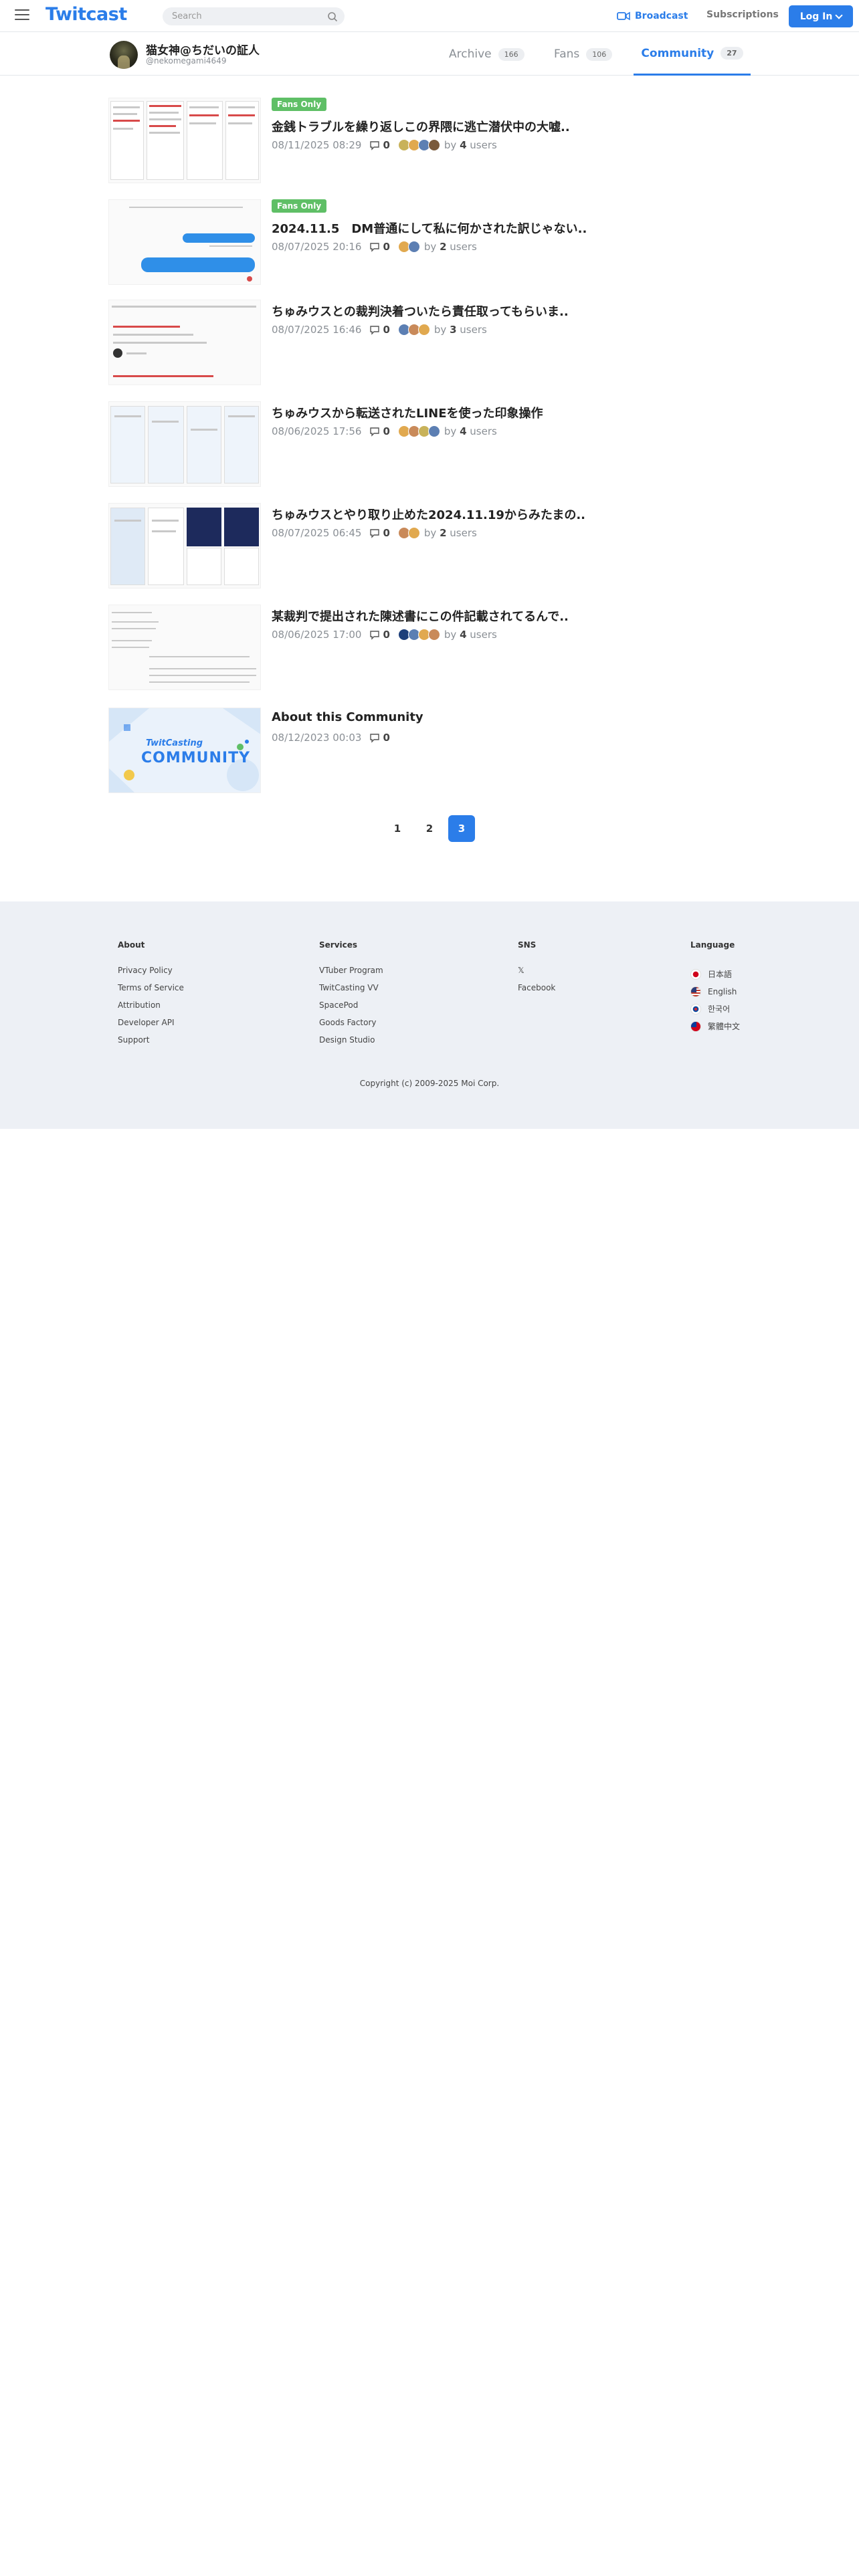  I want to click on korea-flag-icon, so click(696, 1009).